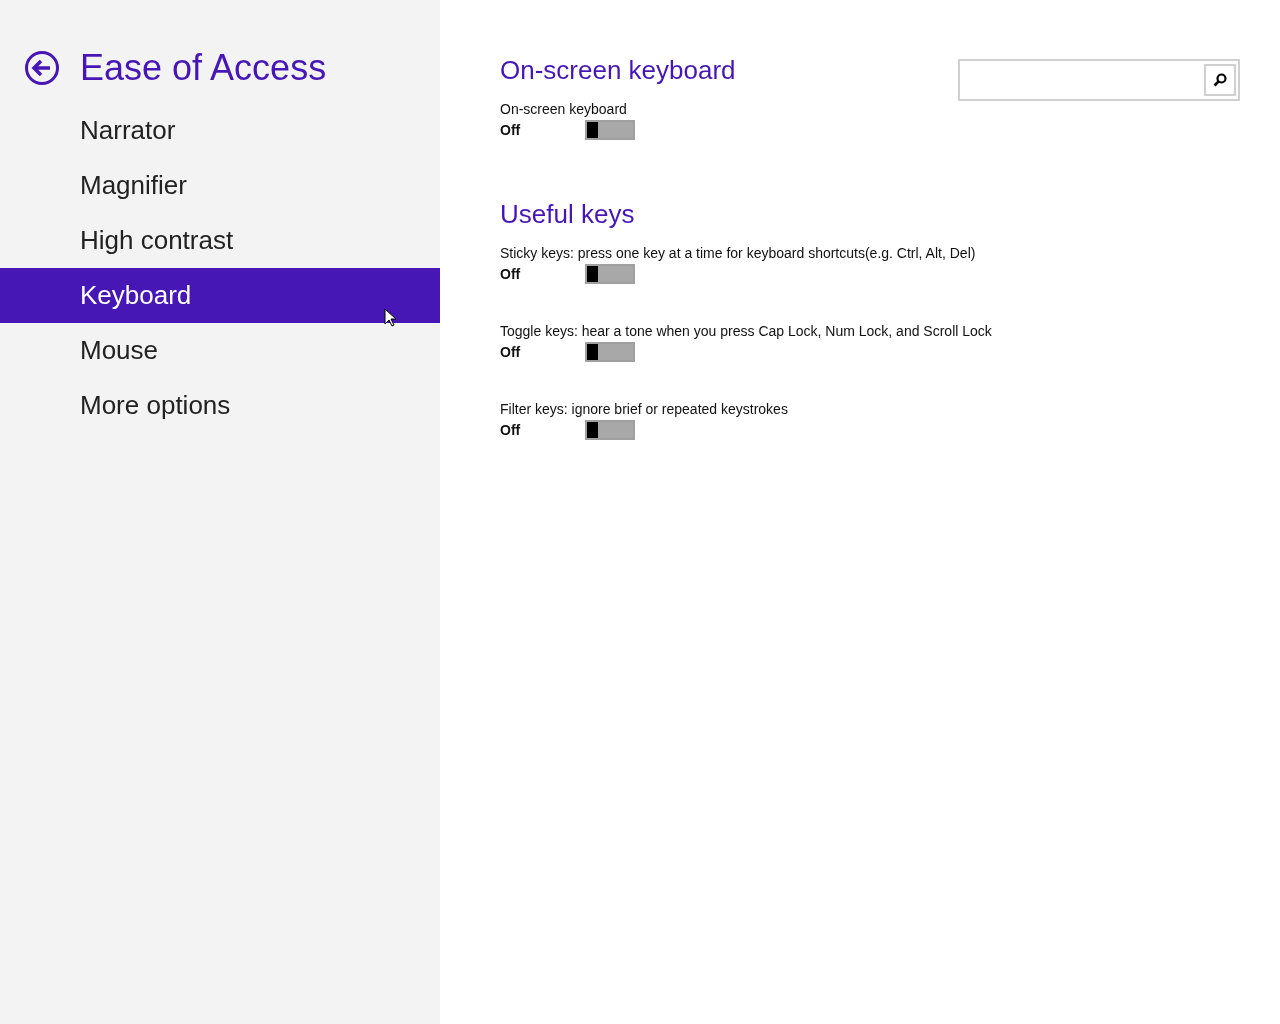 The image size is (1280, 1024). Describe the element at coordinates (220, 240) in the screenshot. I see `nav-item: High contrast` at that location.